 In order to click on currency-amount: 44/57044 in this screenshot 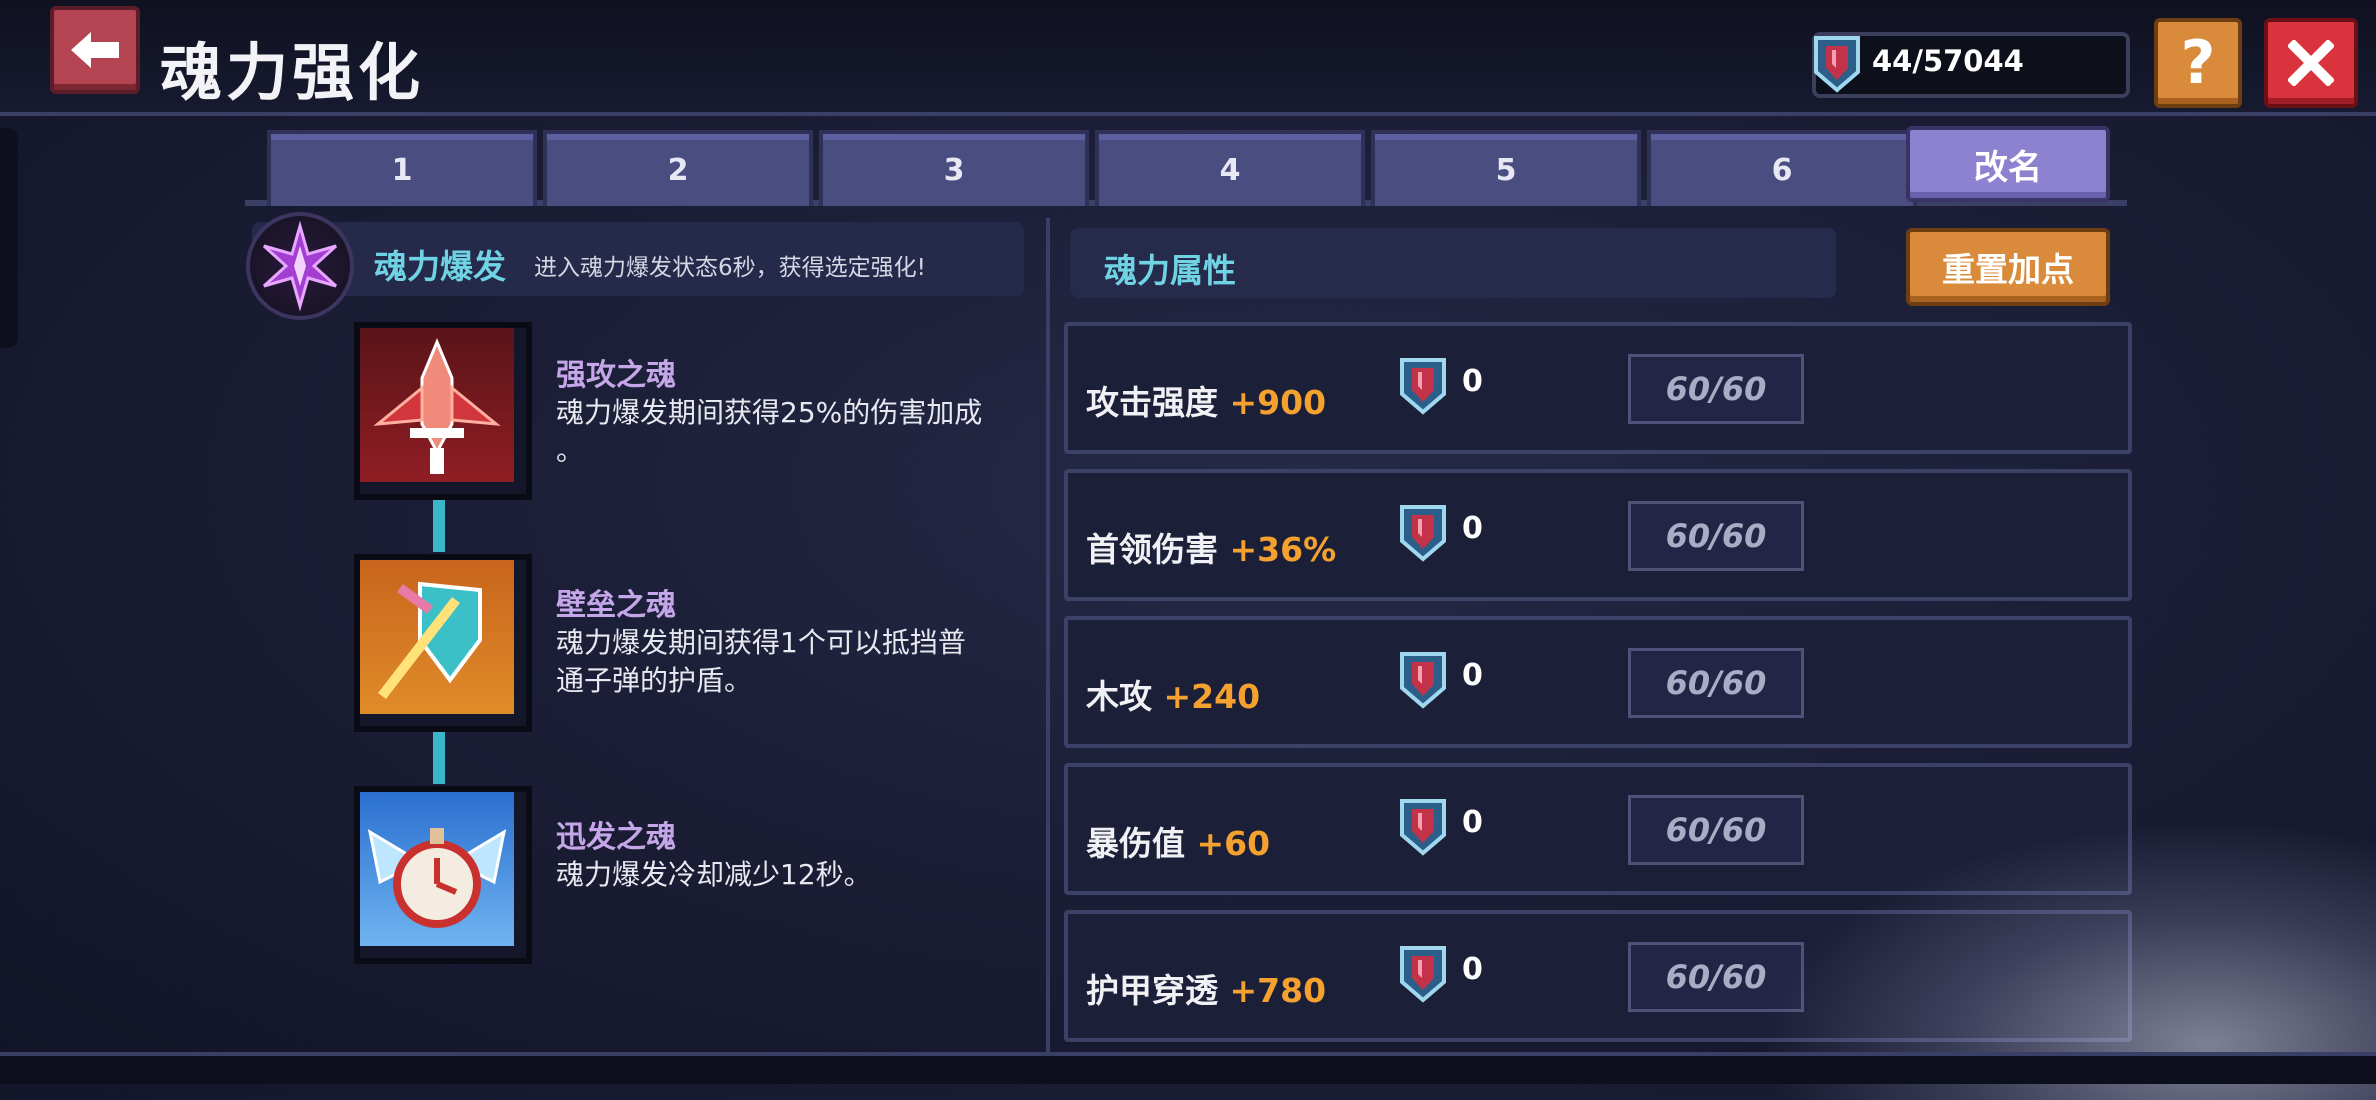, I will do `click(1948, 61)`.